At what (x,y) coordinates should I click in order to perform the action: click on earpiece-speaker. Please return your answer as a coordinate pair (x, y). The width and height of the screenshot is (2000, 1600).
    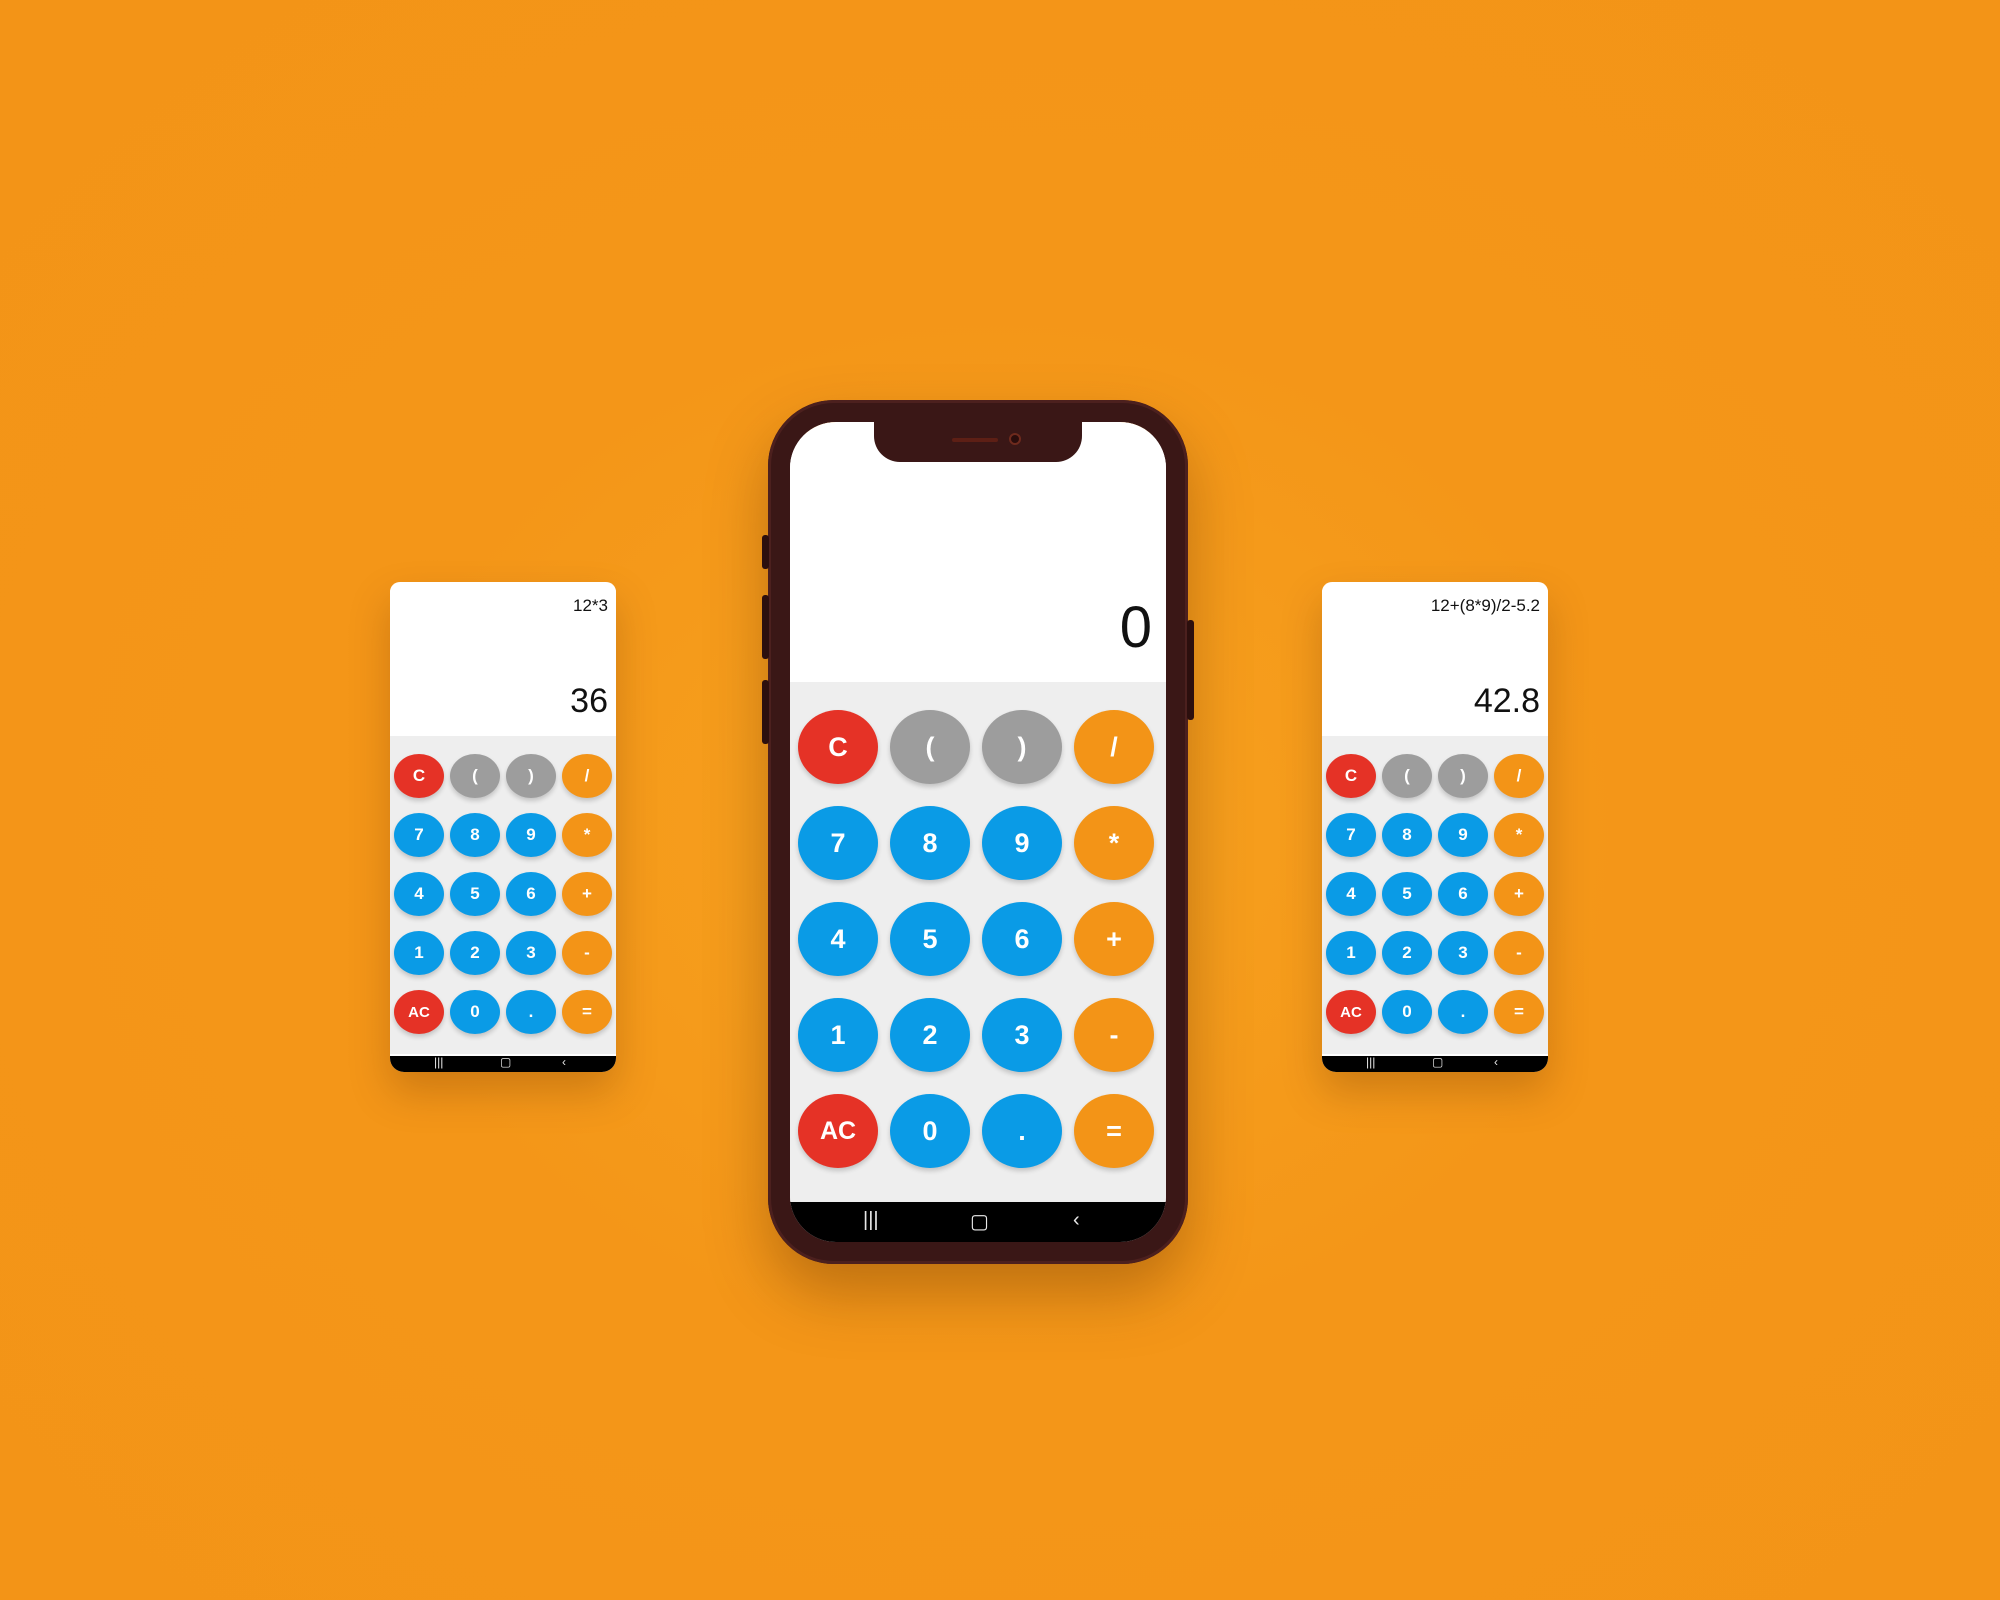
    Looking at the image, I should click on (975, 440).